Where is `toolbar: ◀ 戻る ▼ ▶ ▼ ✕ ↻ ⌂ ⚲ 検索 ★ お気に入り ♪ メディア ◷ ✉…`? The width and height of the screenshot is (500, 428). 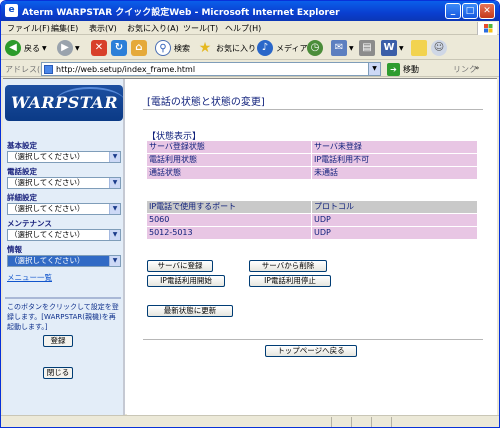
toolbar: ◀ 戻る ▼ ▶ ▼ ✕ ↻ ⌂ ⚲ 検索 ★ お気に入り ♪ メディア ◷ ✉… is located at coordinates (250, 48).